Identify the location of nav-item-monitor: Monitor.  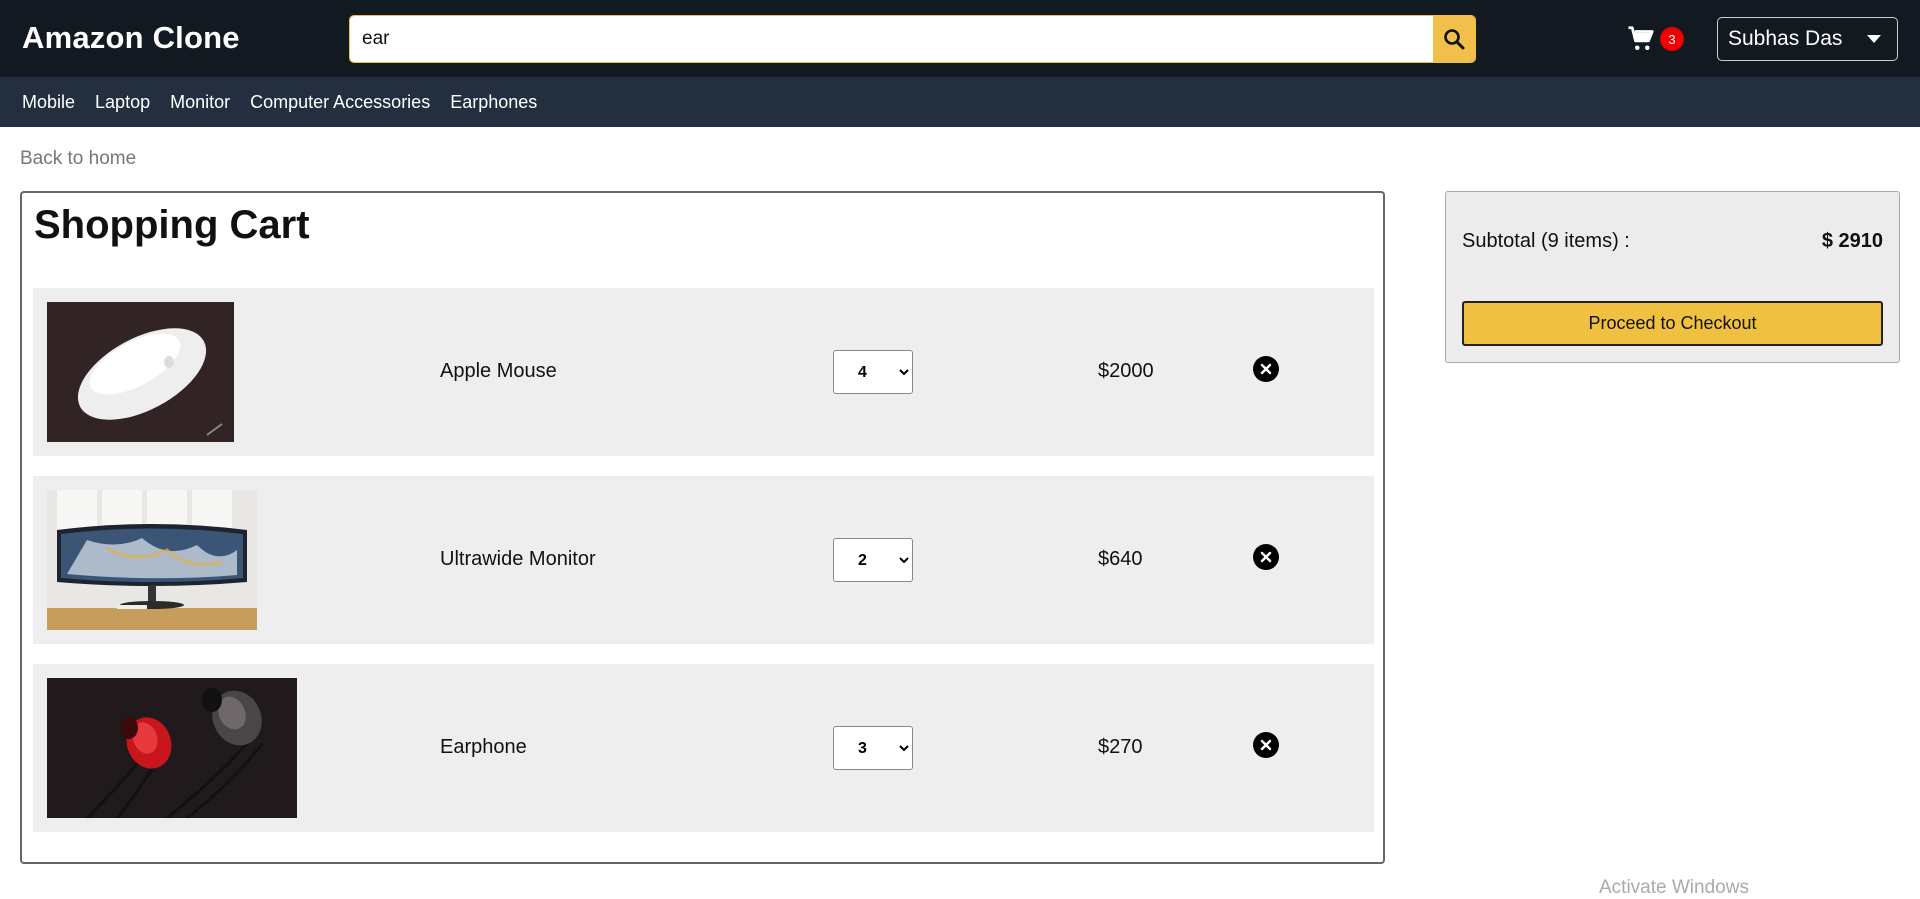
(200, 102).